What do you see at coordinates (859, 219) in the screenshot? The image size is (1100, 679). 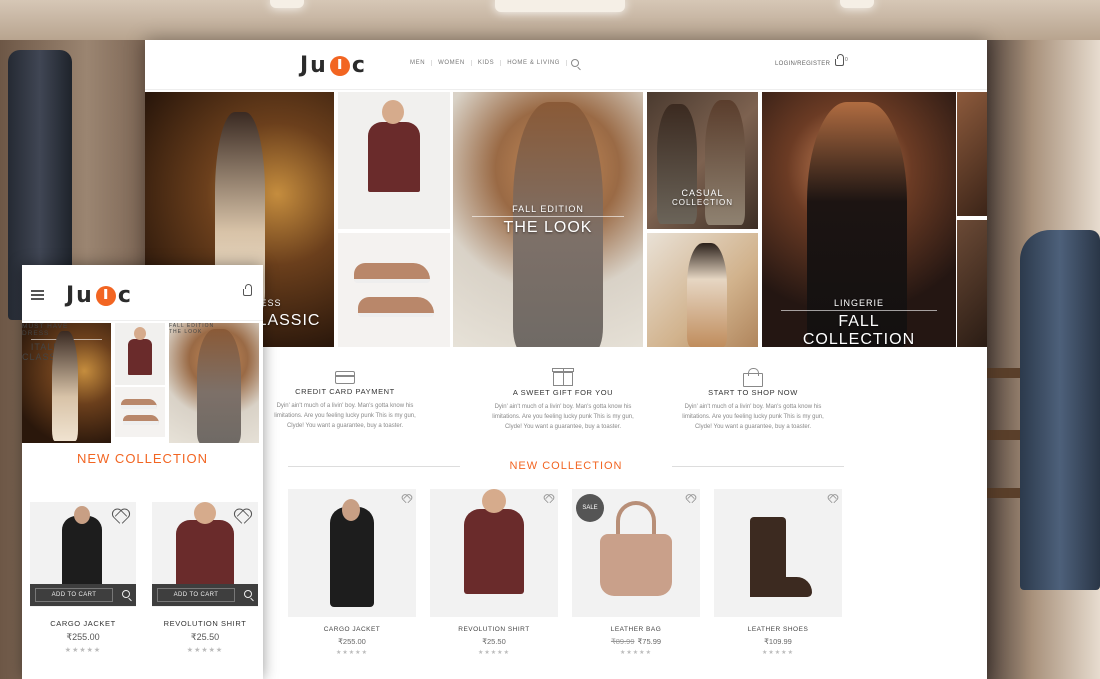 I see `hero-tile-lingerie: LINGERIE FALL COLLECTION` at bounding box center [859, 219].